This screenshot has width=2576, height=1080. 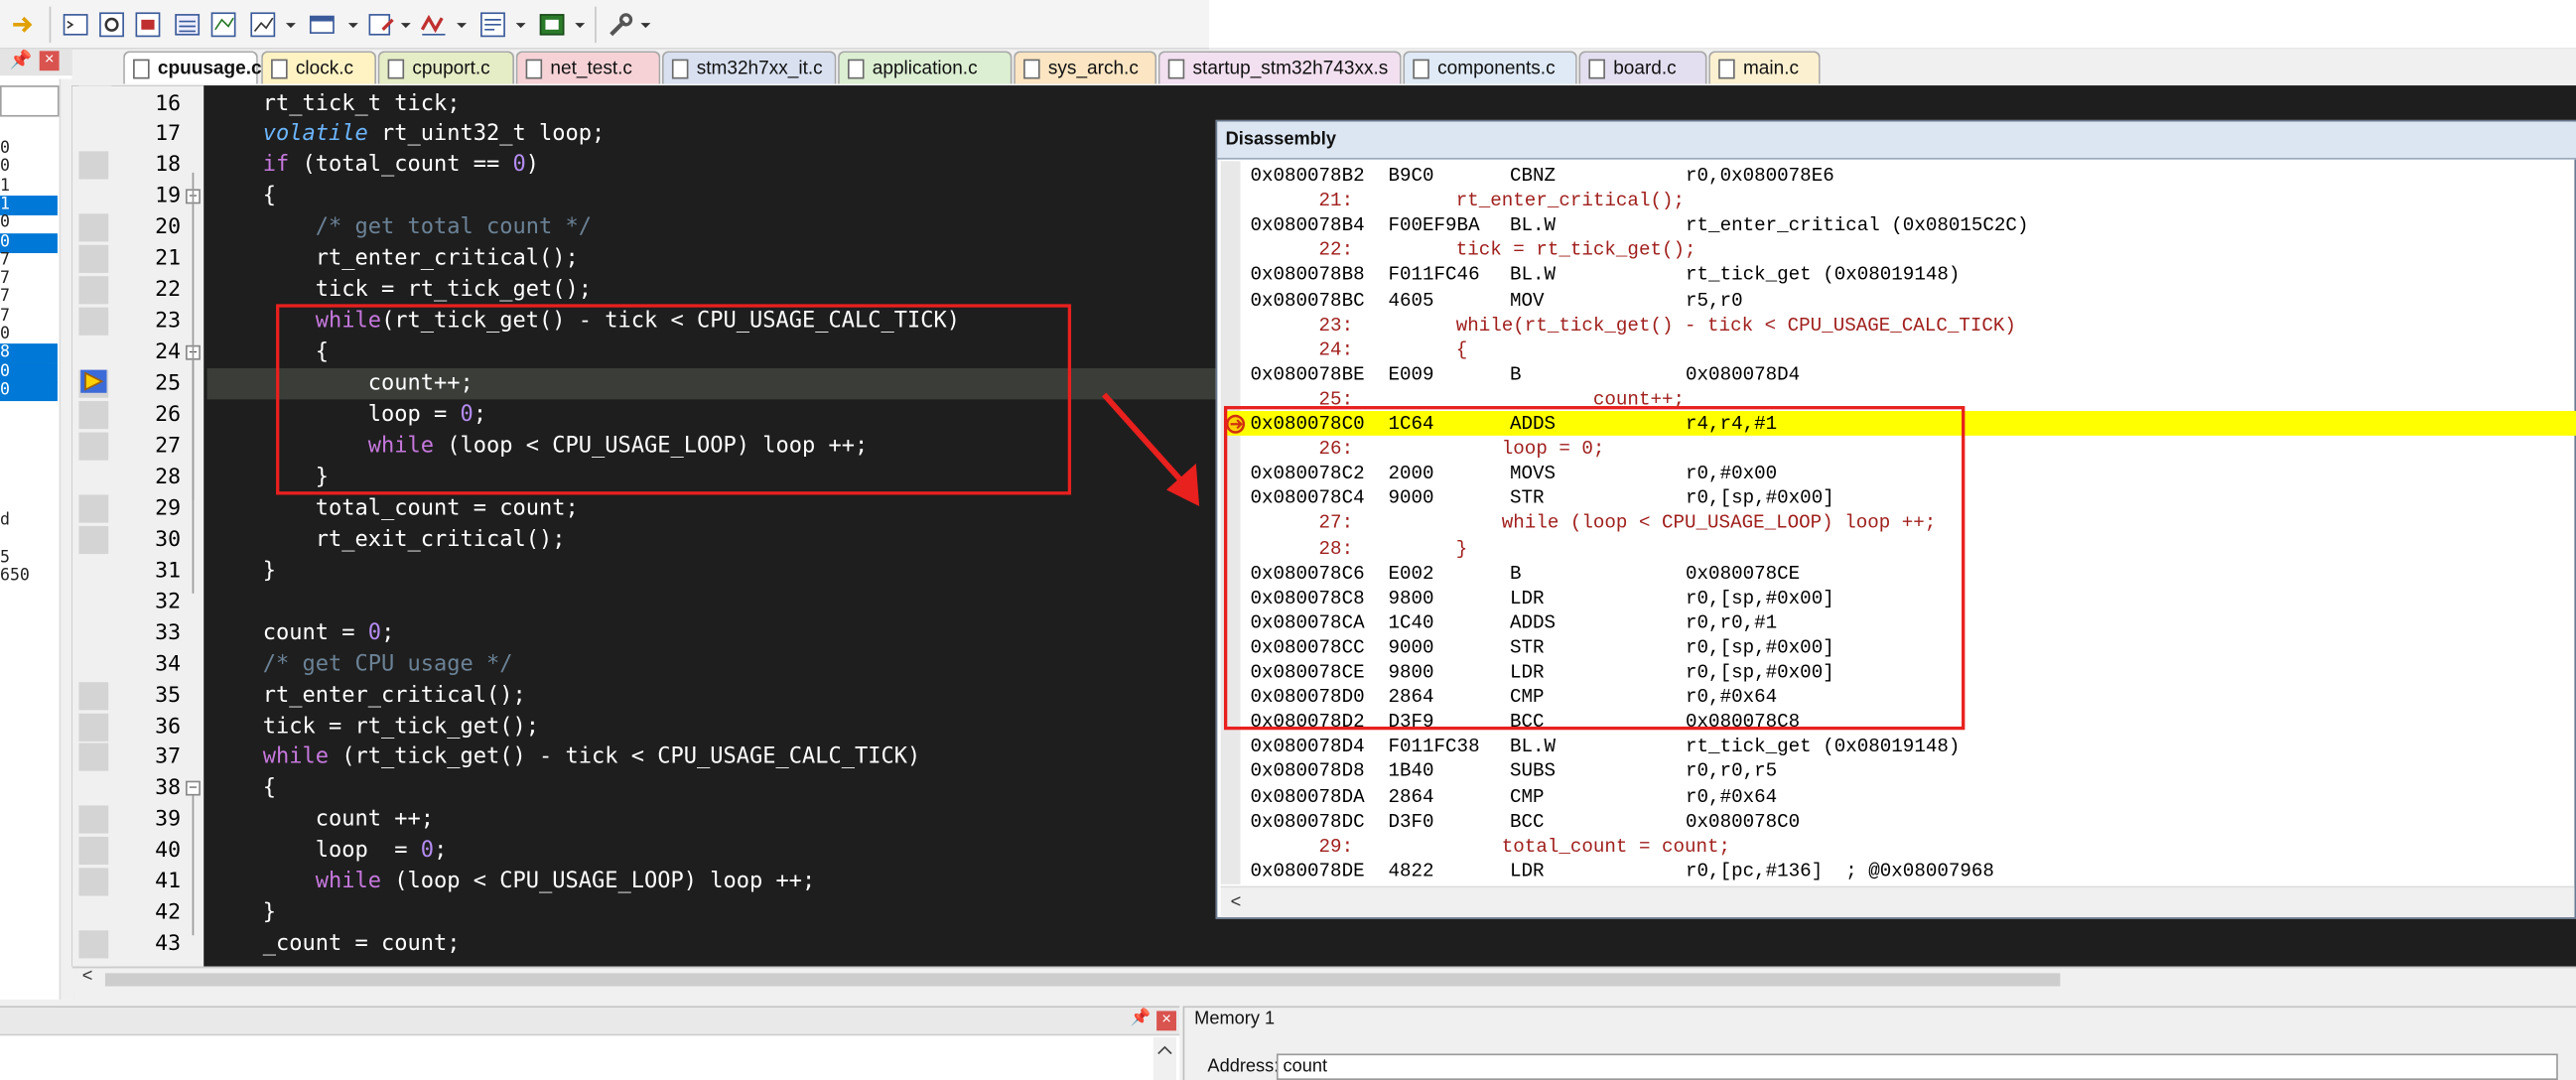 What do you see at coordinates (348, 819) in the screenshot?
I see `code-line: count ++;` at bounding box center [348, 819].